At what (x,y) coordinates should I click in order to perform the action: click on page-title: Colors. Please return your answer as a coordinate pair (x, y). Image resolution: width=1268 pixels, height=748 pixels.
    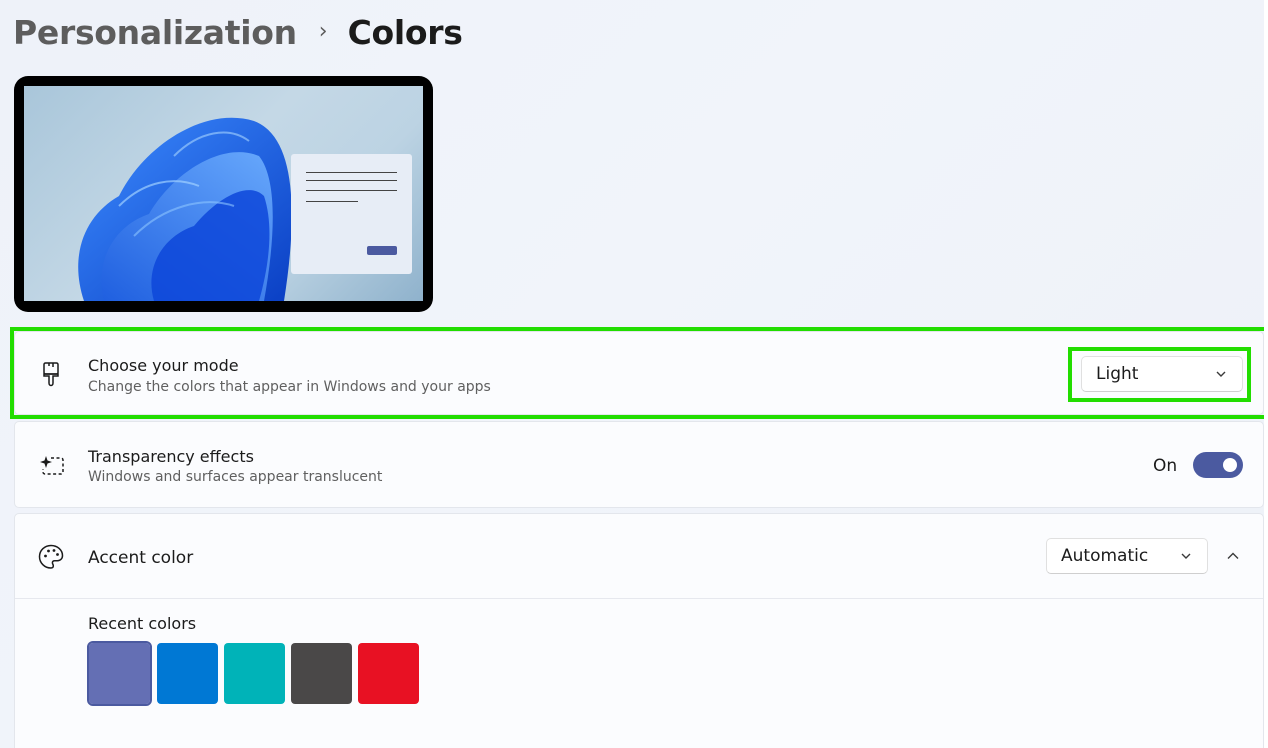
    Looking at the image, I should click on (405, 32).